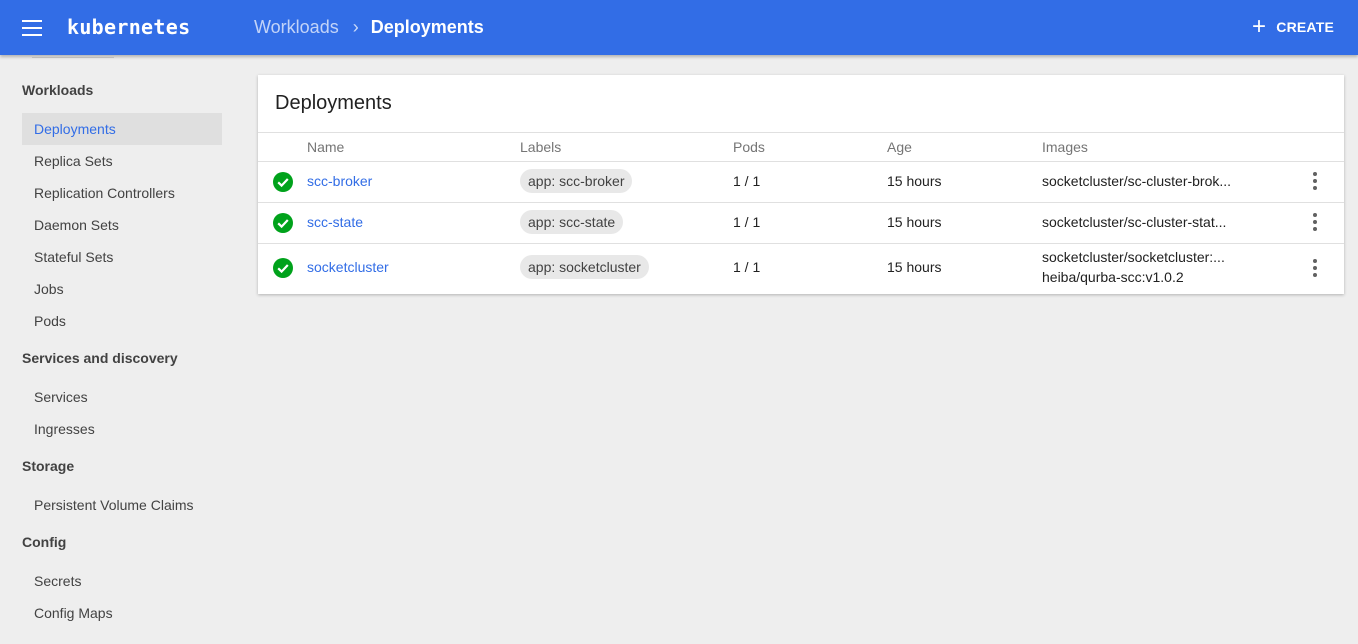 The height and width of the screenshot is (644, 1358). What do you see at coordinates (1305, 27) in the screenshot?
I see `create-button-label: CREATE` at bounding box center [1305, 27].